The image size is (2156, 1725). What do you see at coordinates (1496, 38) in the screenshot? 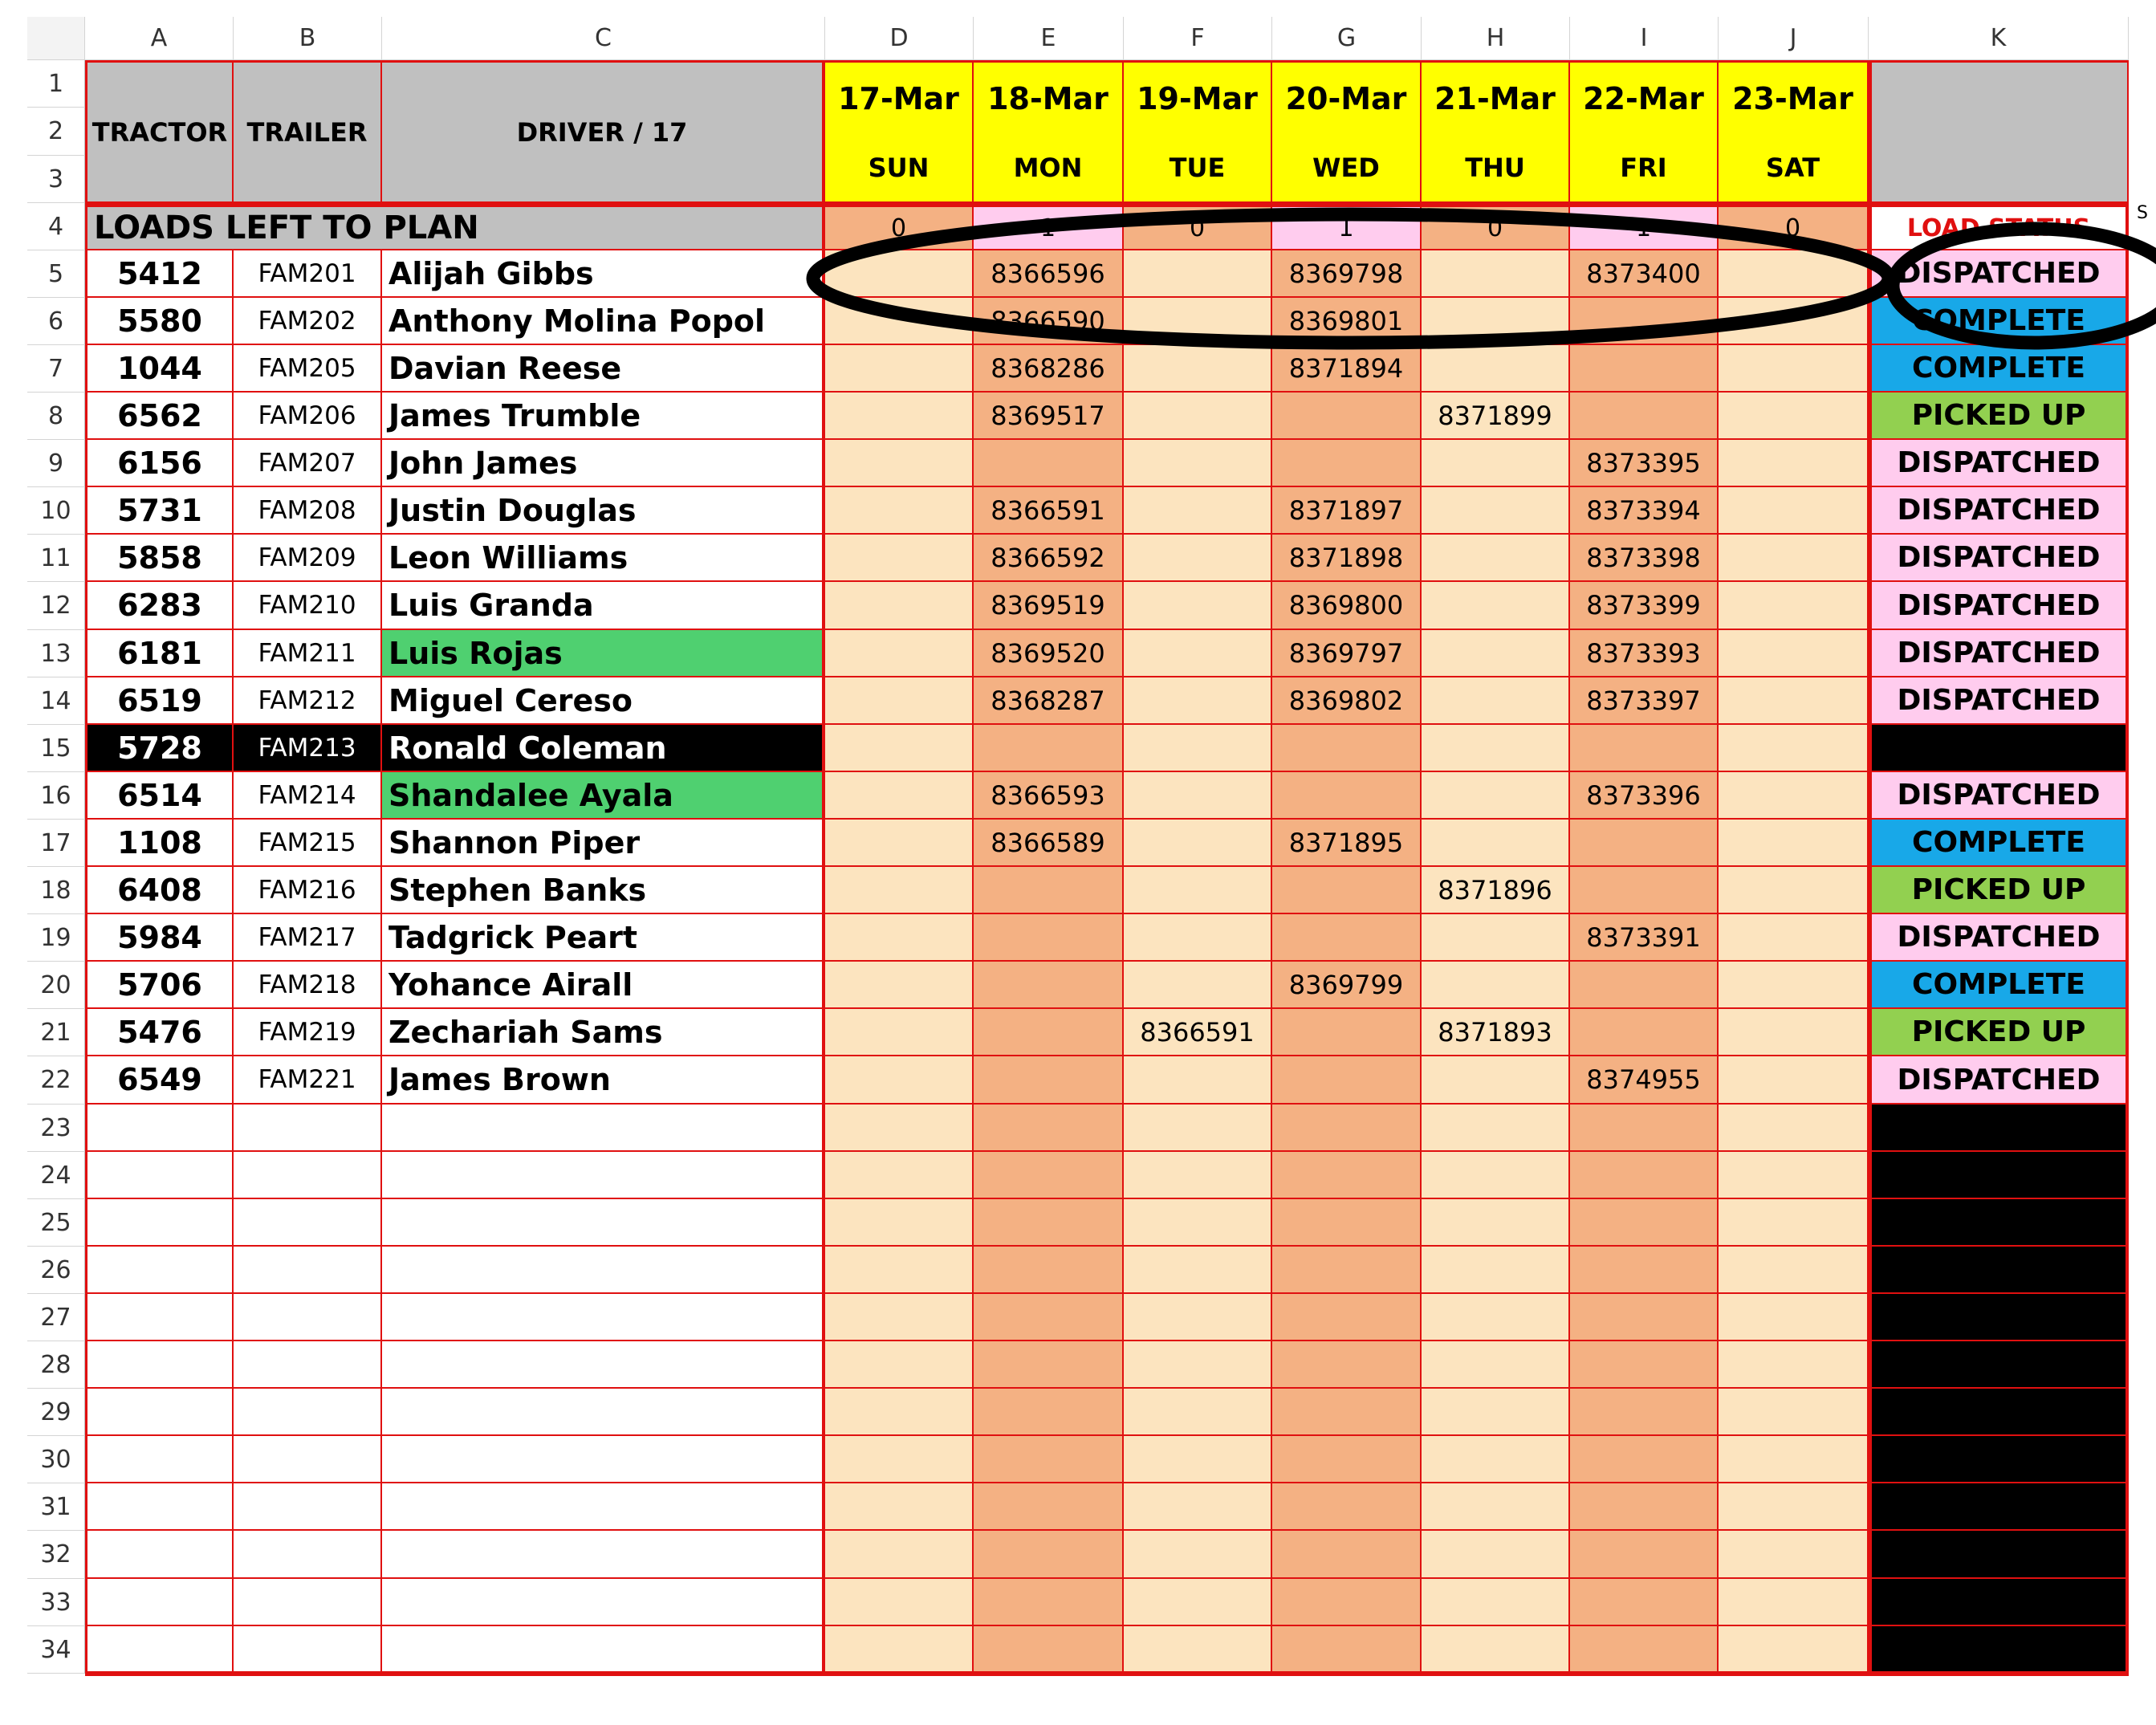
I see `column-header-h: H` at bounding box center [1496, 38].